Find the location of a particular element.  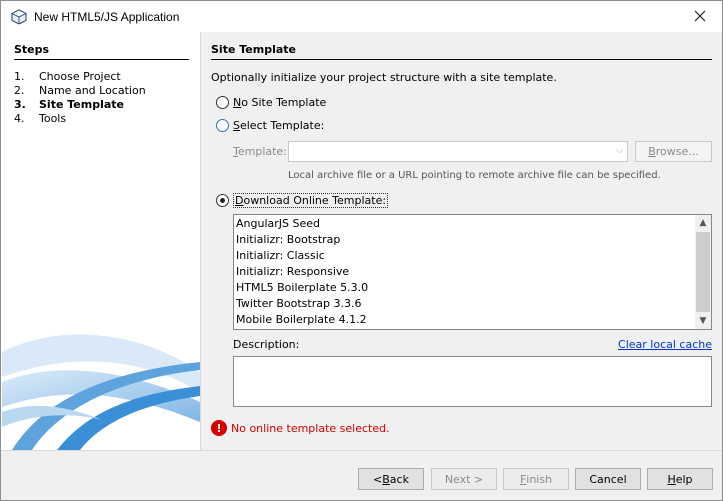

template-combobox: ⌵ is located at coordinates (458, 151).